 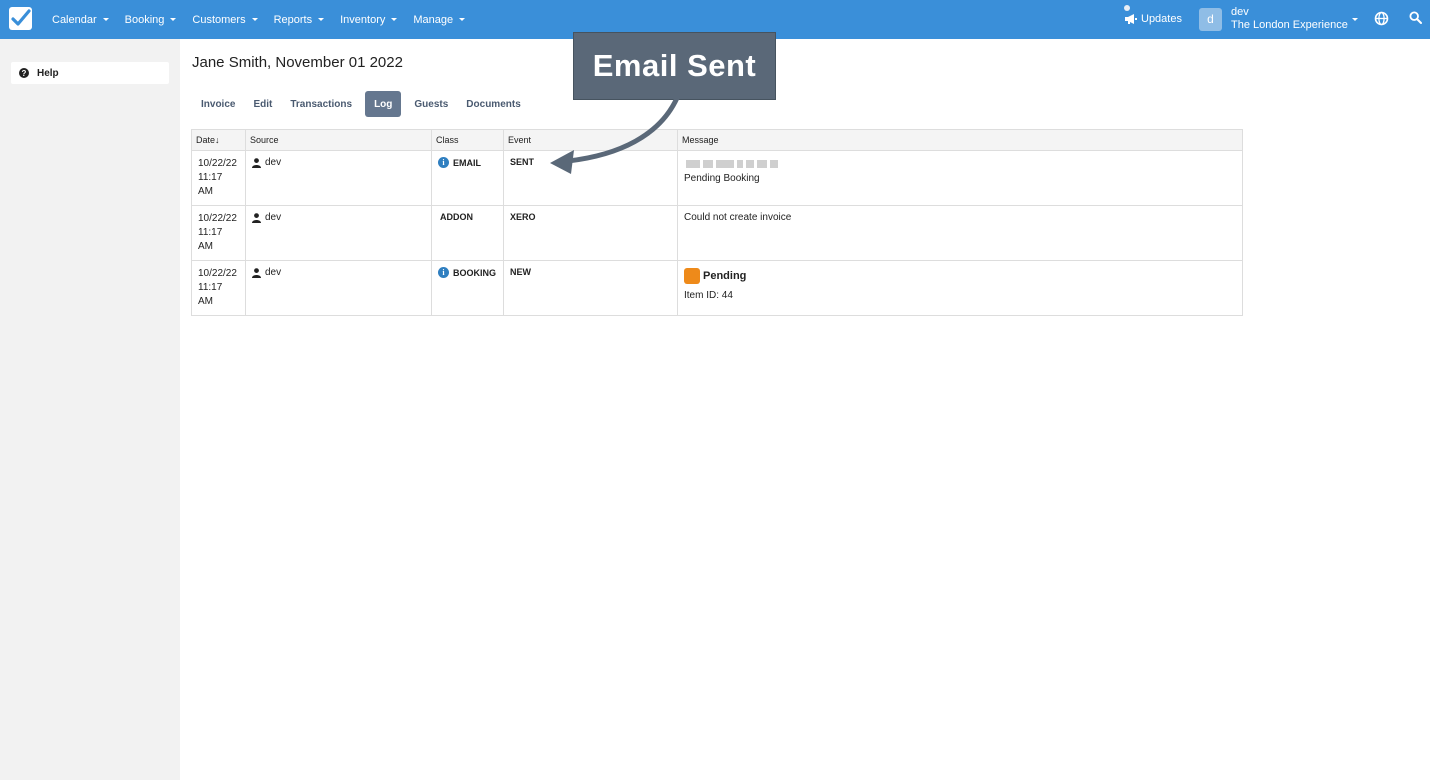 What do you see at coordinates (475, 272) in the screenshot?
I see `row-class: BOOKING` at bounding box center [475, 272].